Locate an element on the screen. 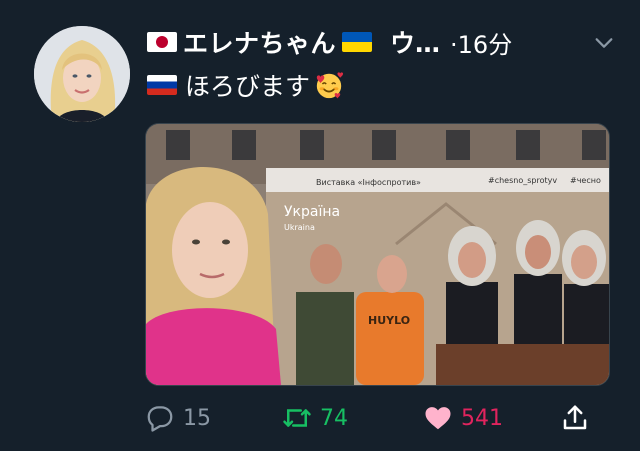  display-name: エレナちゃん is located at coordinates (259, 42).